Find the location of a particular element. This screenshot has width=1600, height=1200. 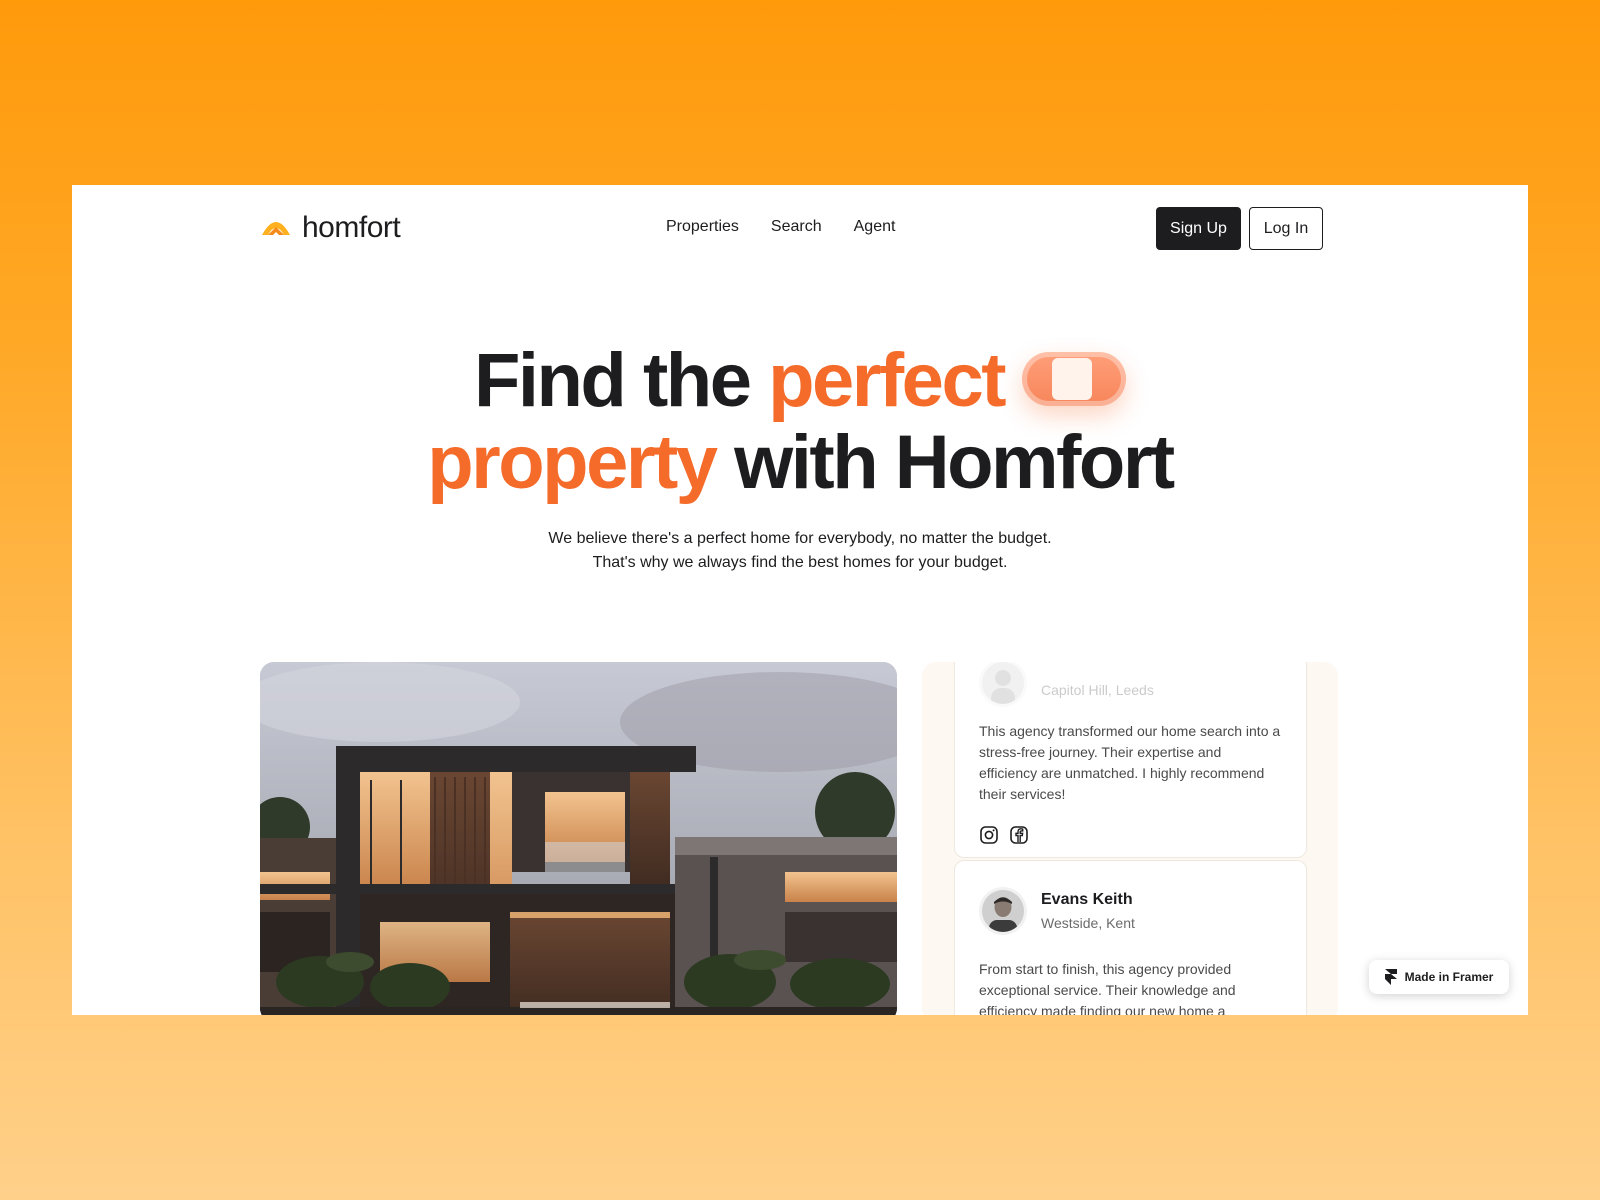

hero-heading-line-1: Find the perfect is located at coordinates (800, 381).